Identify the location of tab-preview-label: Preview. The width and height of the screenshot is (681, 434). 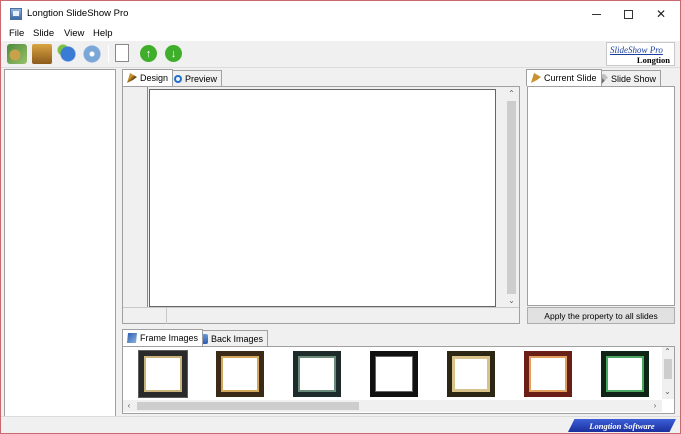
(201, 78).